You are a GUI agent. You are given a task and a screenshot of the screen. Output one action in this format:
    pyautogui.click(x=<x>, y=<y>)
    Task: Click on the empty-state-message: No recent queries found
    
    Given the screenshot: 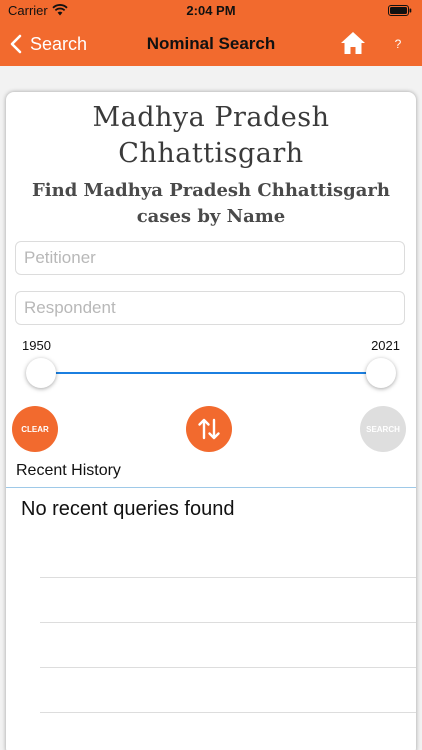 What is the action you would take?
    pyautogui.click(x=128, y=509)
    